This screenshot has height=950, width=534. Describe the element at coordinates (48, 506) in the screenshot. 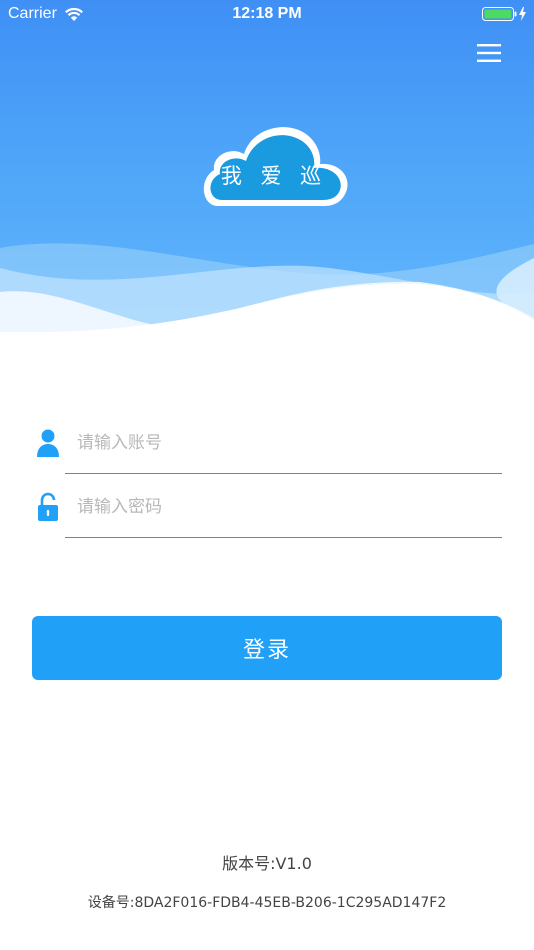

I see `unlock-icon` at that location.